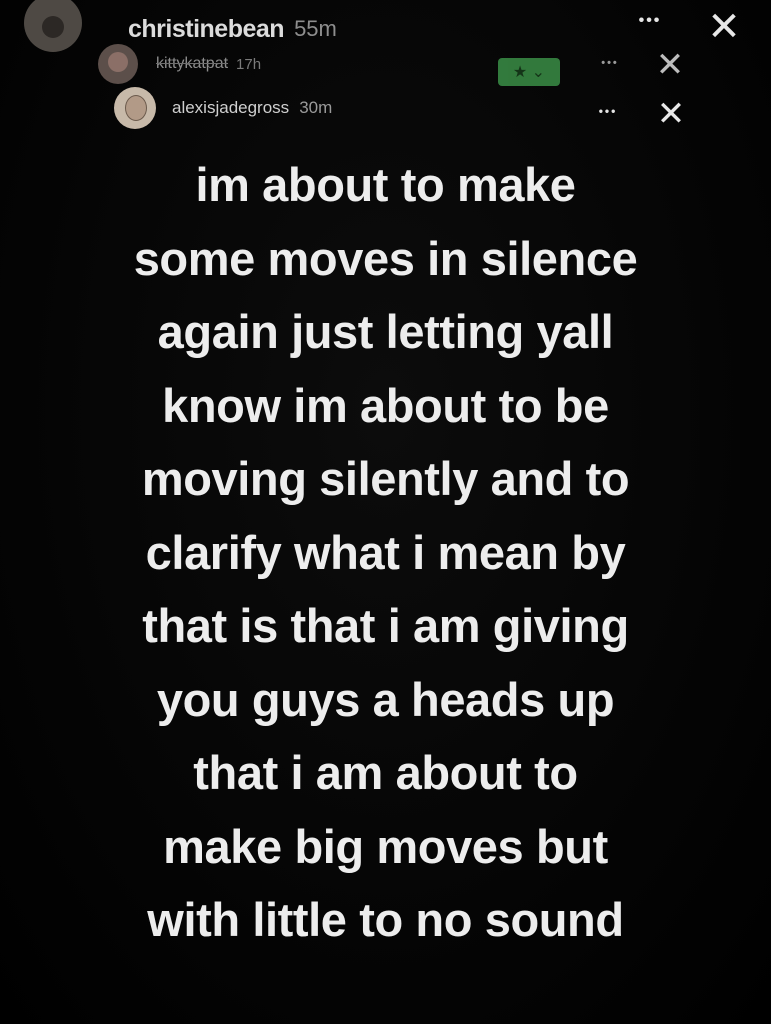 This screenshot has width=771, height=1024. I want to click on story-username: alexisjadegross, so click(230, 108).